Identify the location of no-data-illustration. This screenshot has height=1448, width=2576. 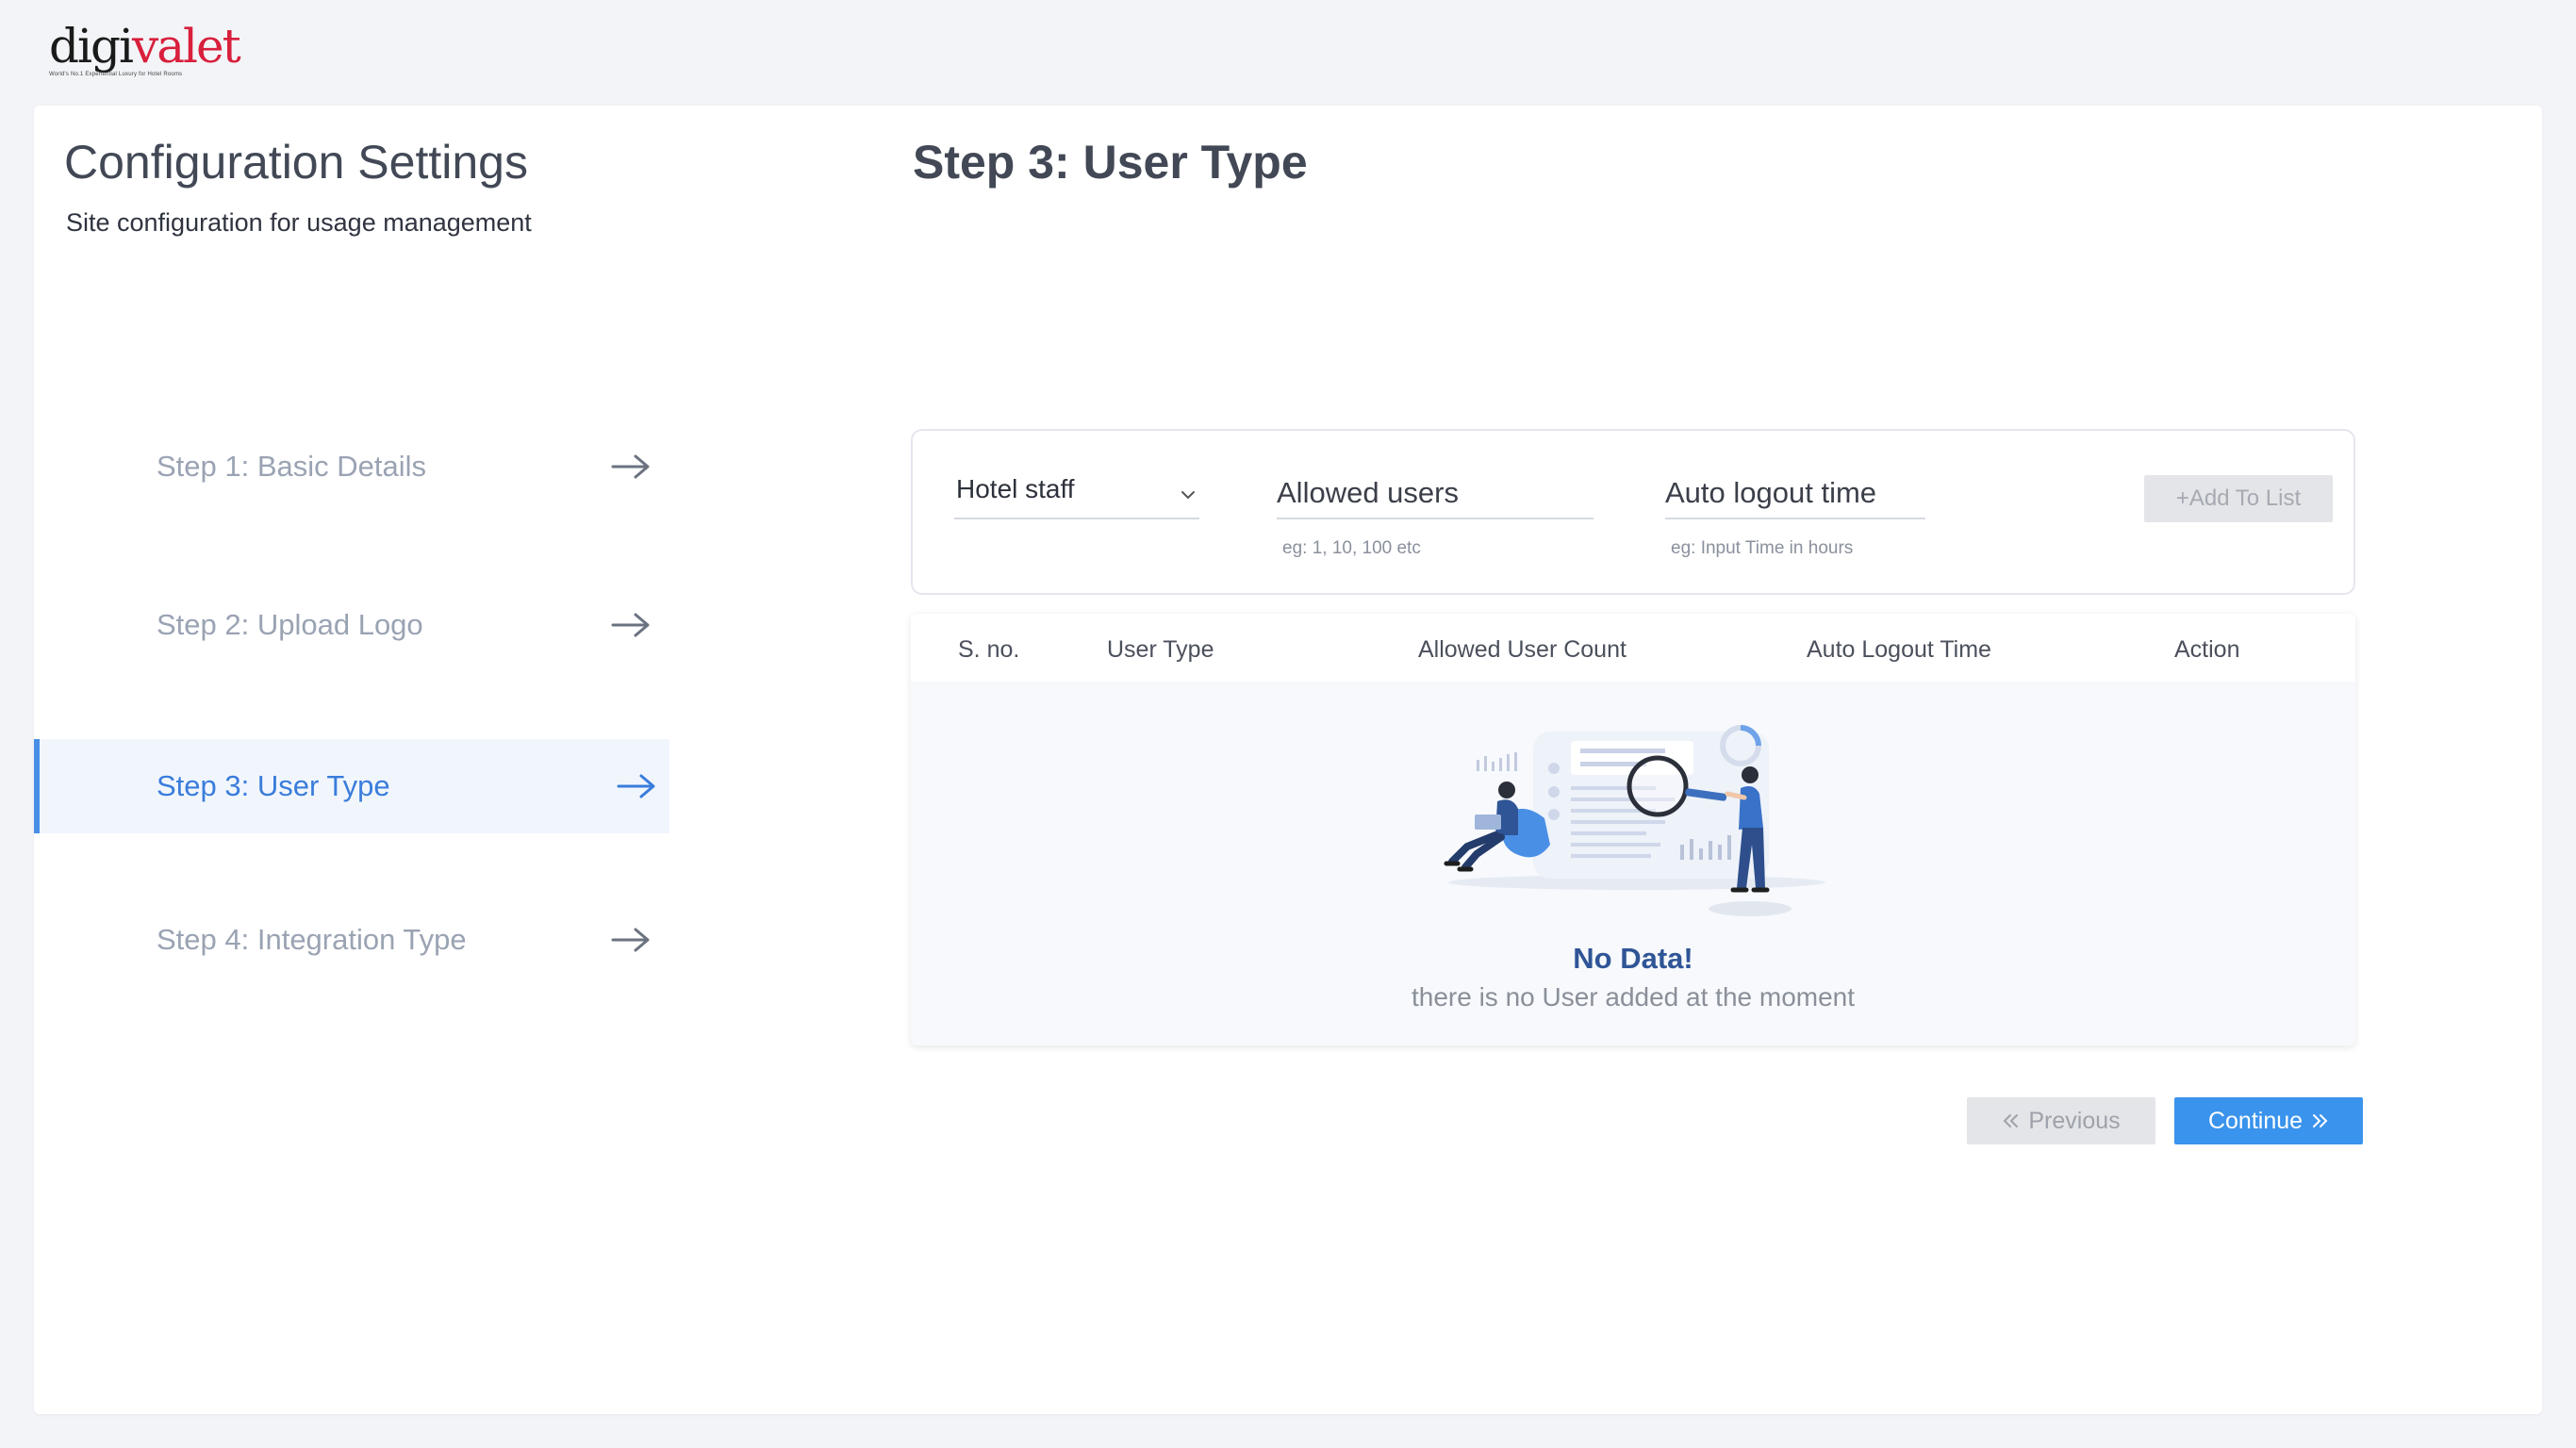
(1637, 814).